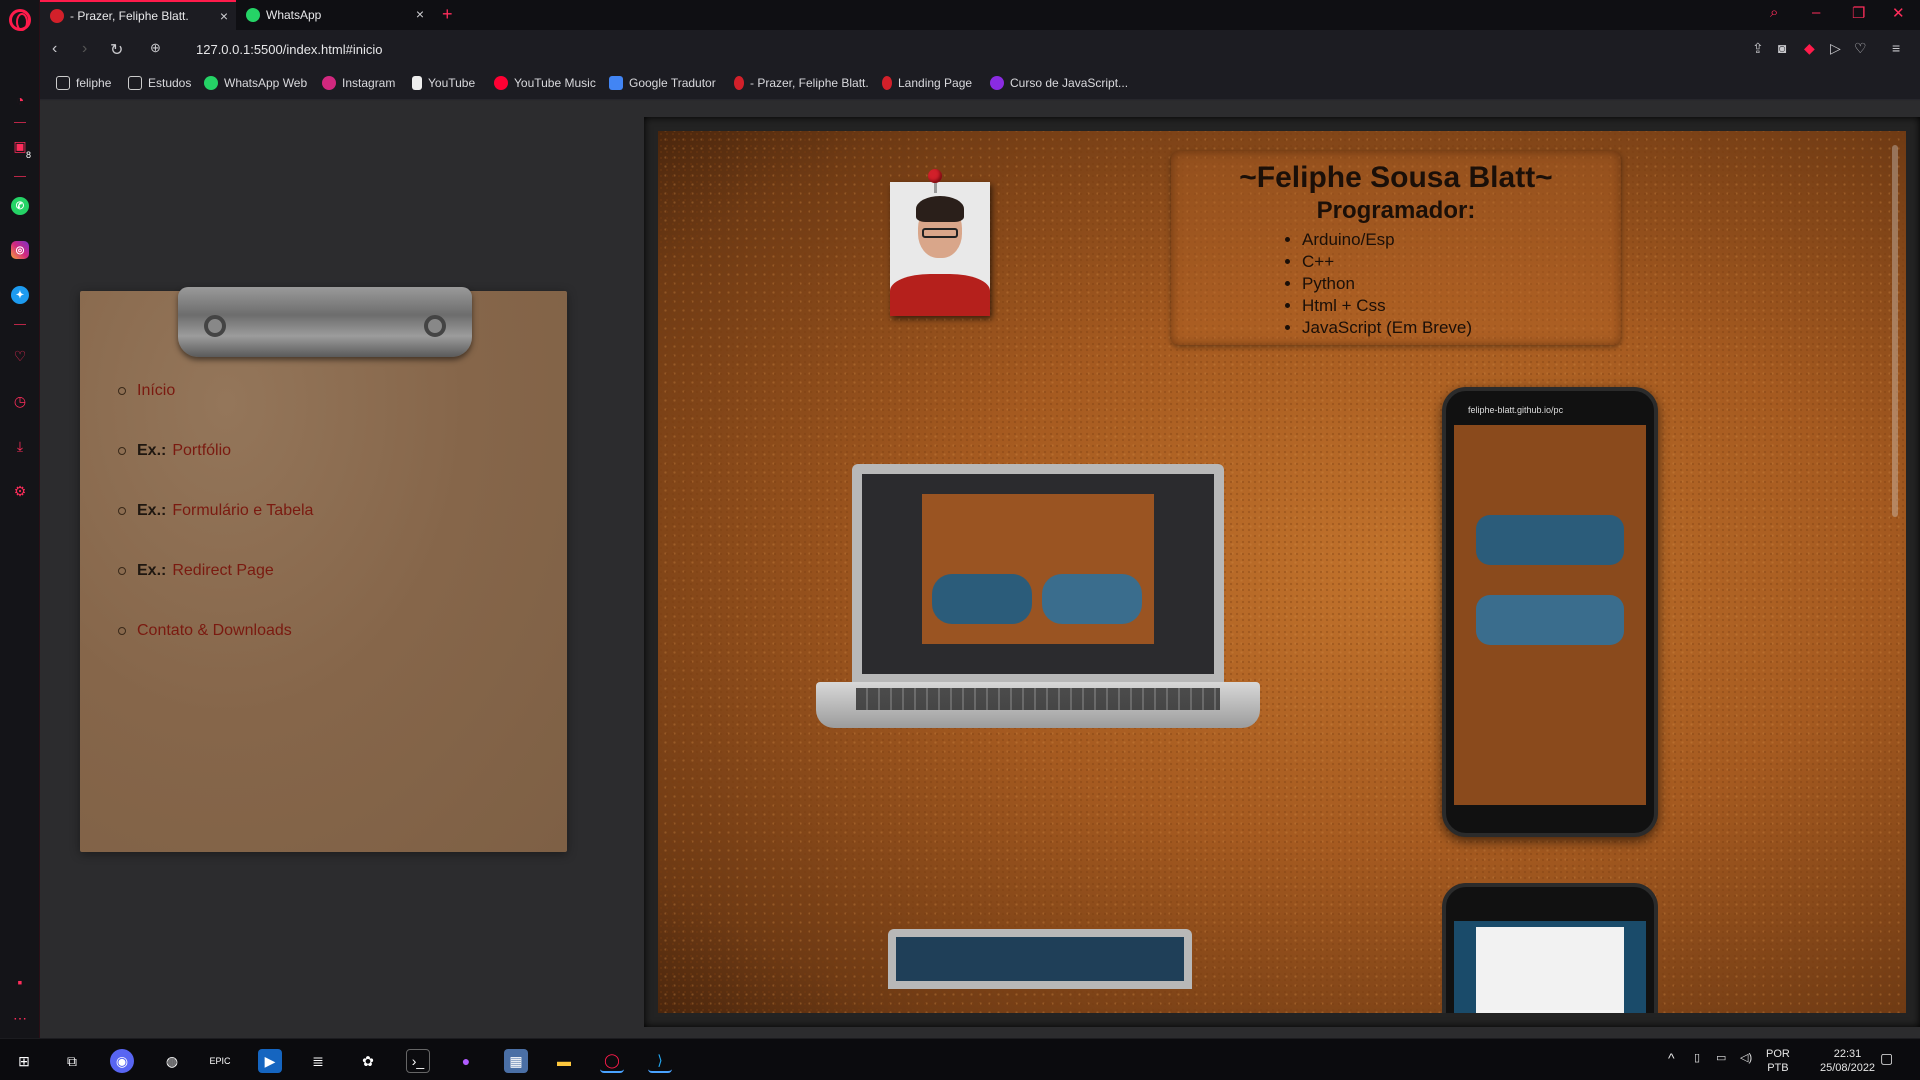  Describe the element at coordinates (220, 1061) in the screenshot. I see `epic-games-icon: EPIC` at that location.